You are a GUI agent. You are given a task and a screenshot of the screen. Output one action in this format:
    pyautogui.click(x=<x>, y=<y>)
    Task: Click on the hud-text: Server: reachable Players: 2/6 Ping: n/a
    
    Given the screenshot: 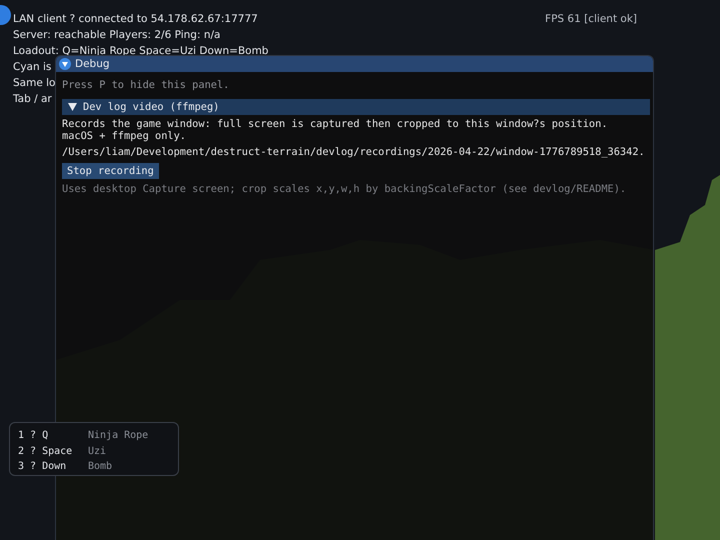 What is the action you would take?
    pyautogui.click(x=116, y=35)
    